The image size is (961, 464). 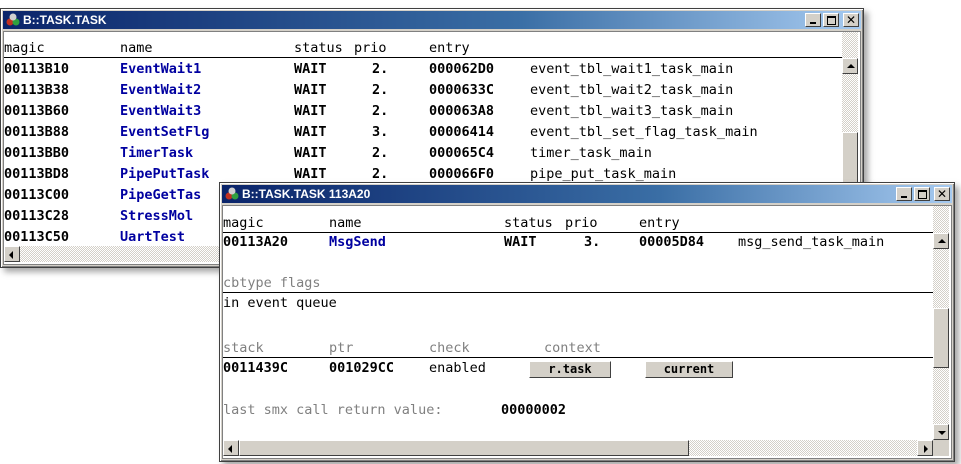 What do you see at coordinates (37, 153) in the screenshot?
I see `row-magic: 00113BB0` at bounding box center [37, 153].